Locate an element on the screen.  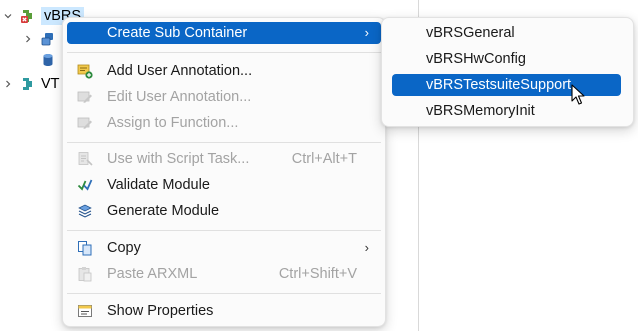
tree-node-vtt: VT is located at coordinates (31, 84).